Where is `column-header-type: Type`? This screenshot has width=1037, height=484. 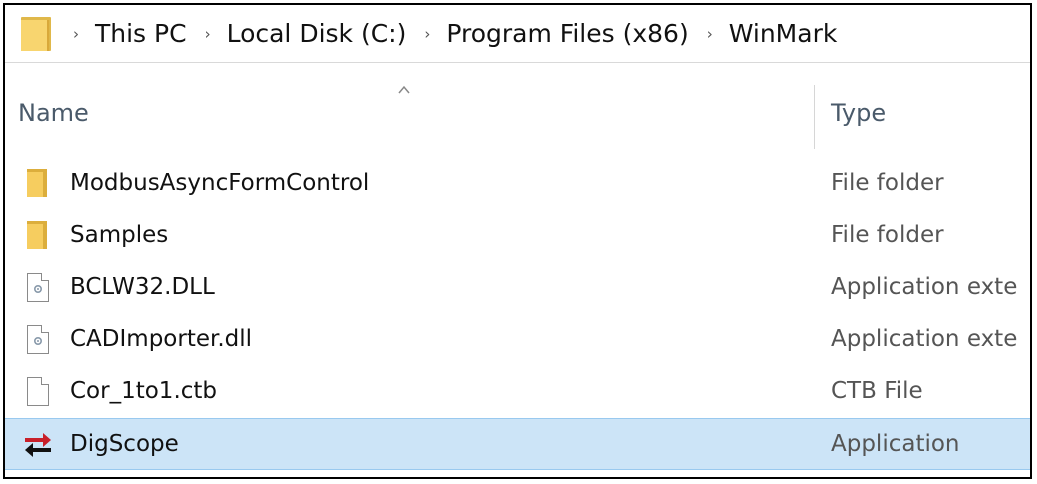
column-header-type: Type is located at coordinates (858, 113).